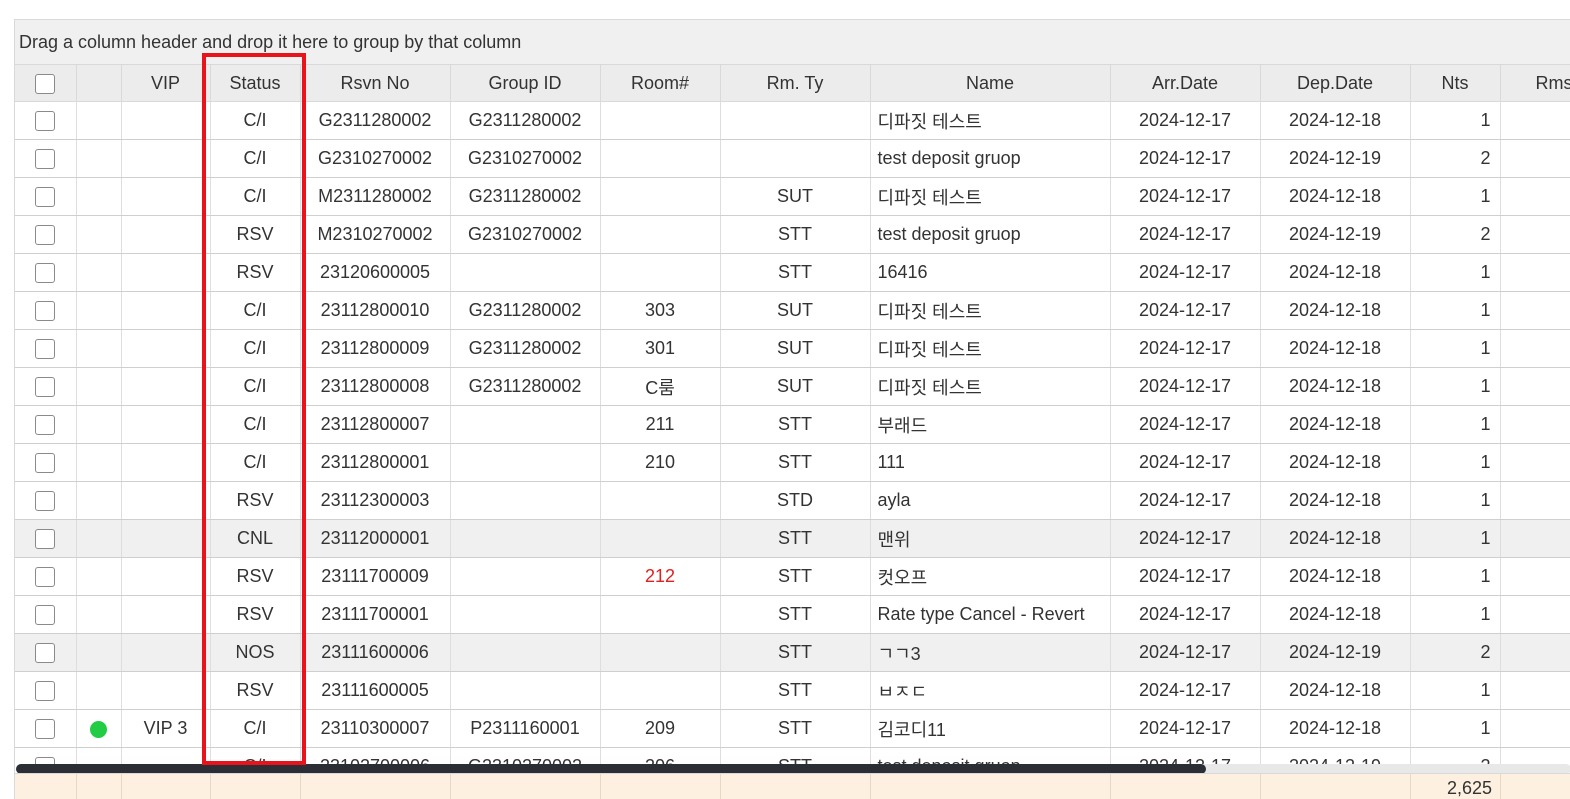 The height and width of the screenshot is (799, 1570). I want to click on header-nts: Nts, so click(1455, 83).